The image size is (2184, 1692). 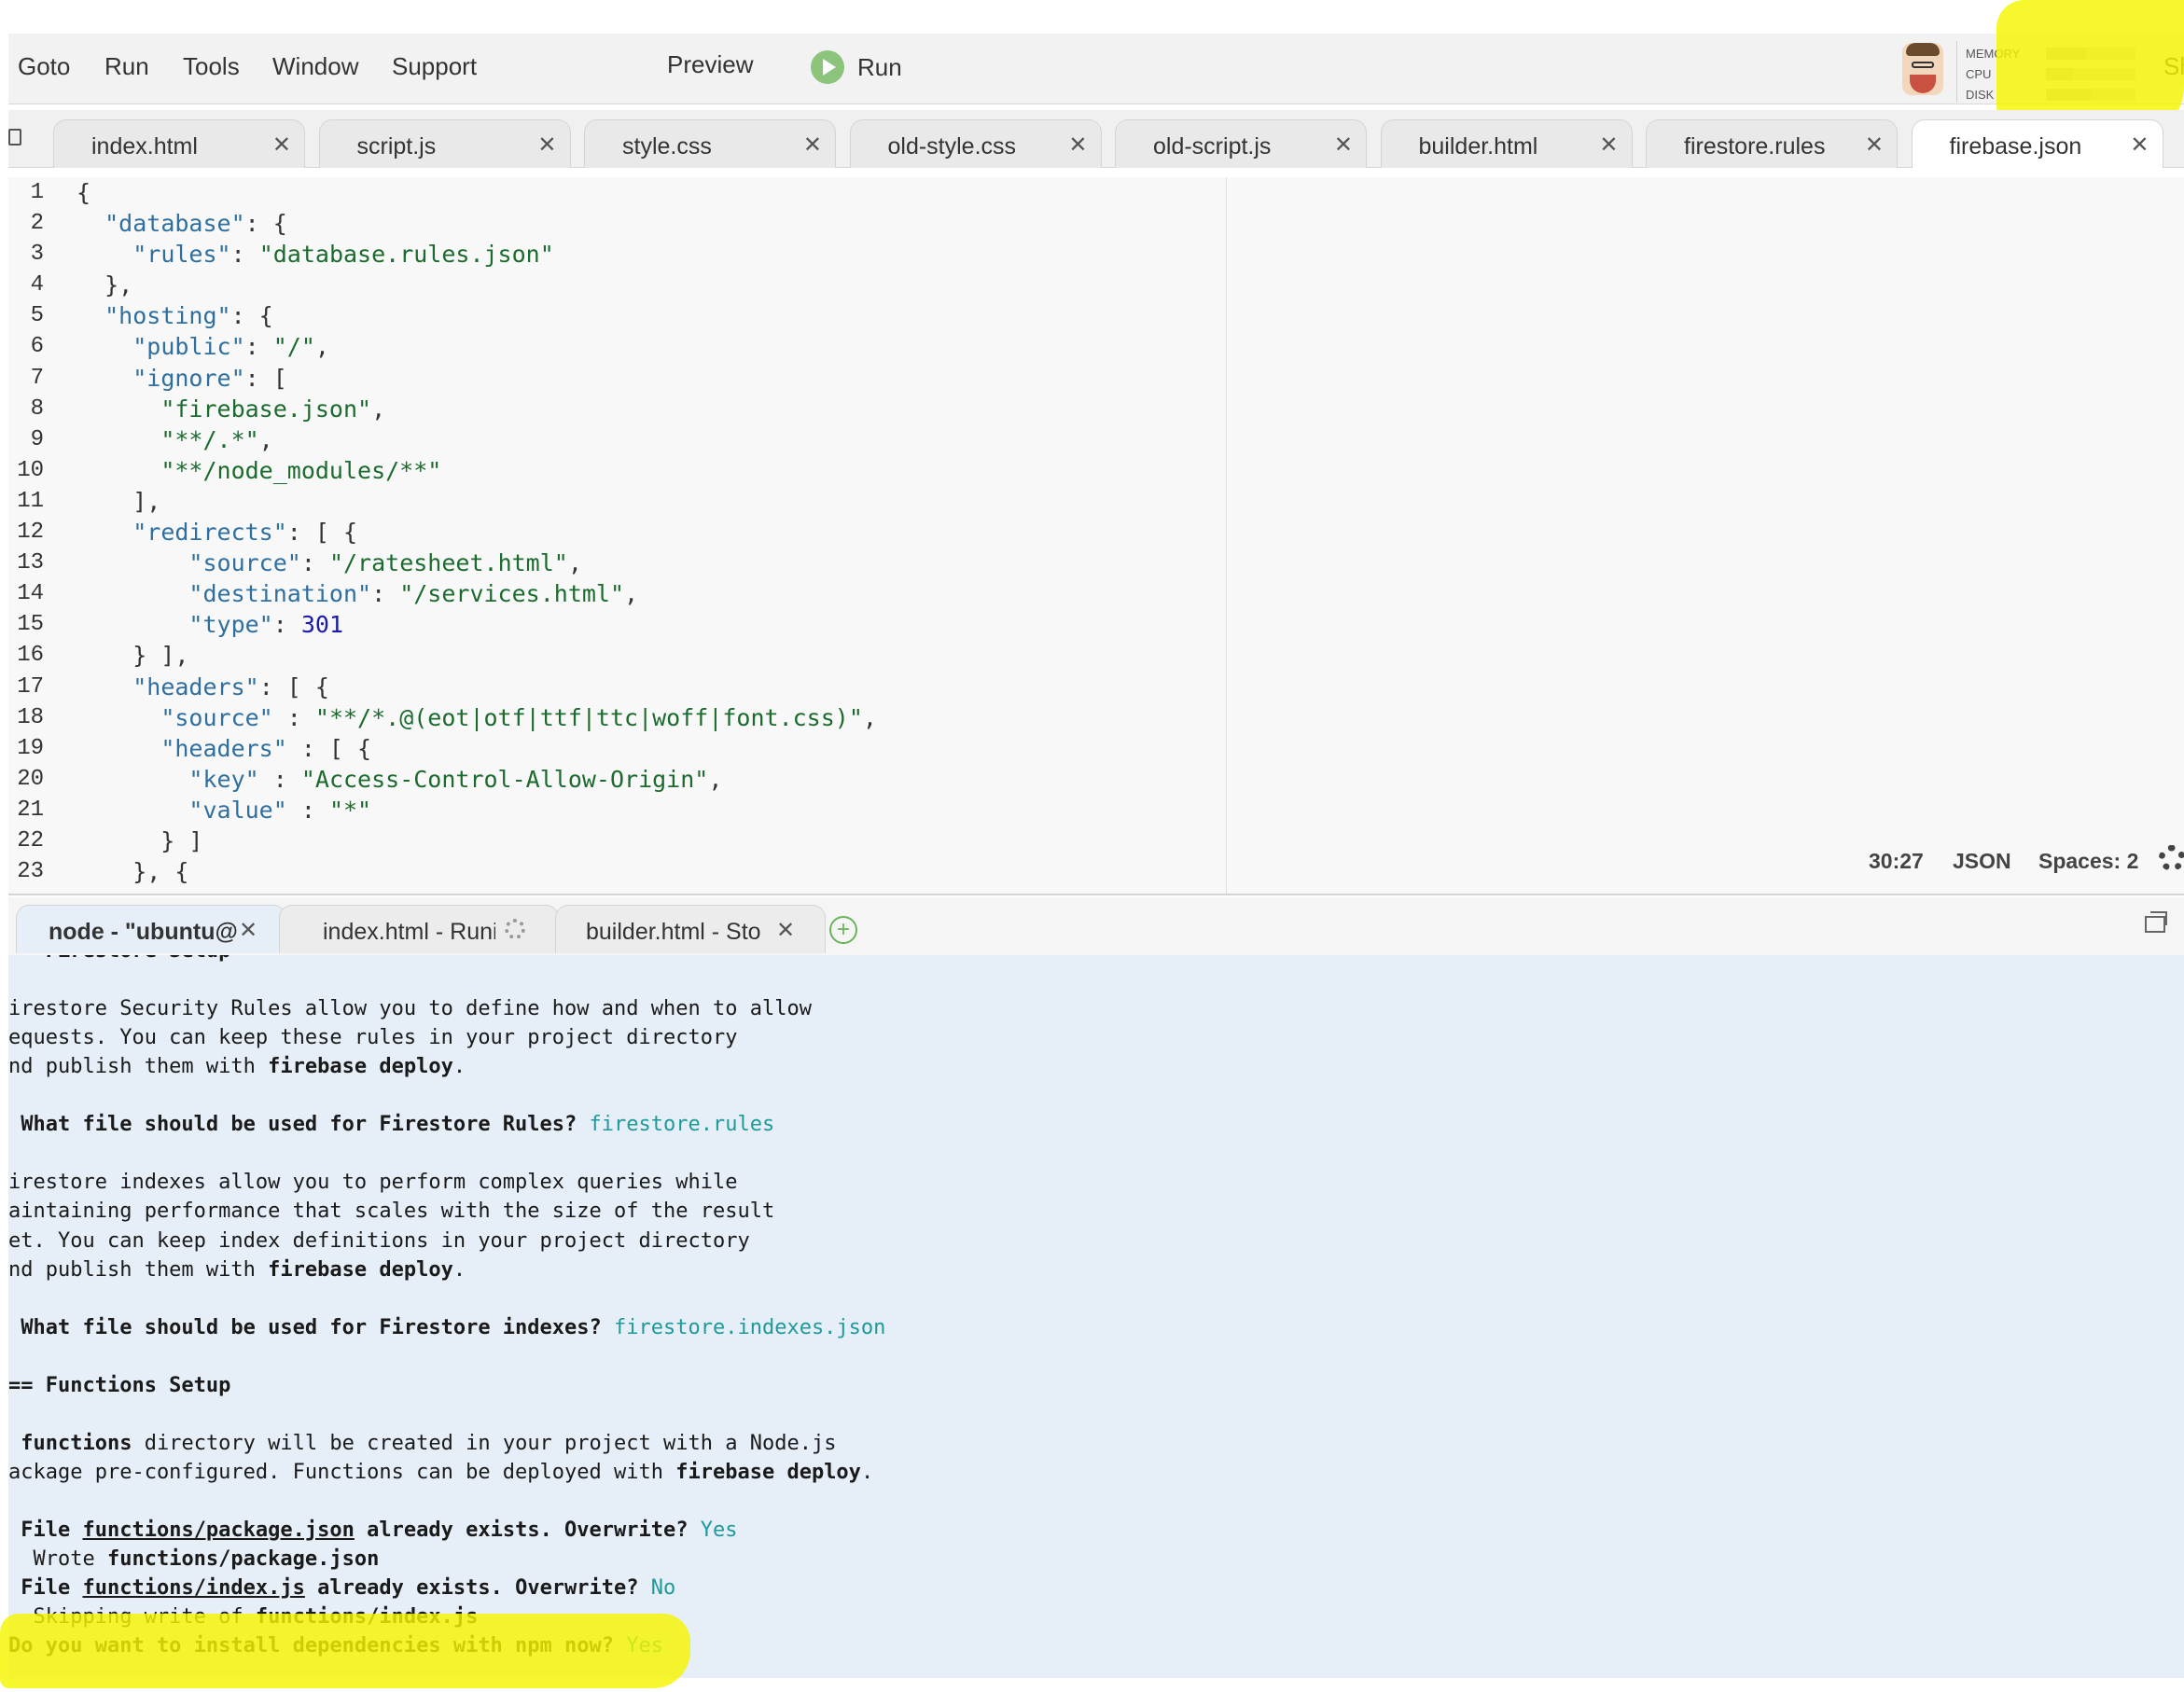 What do you see at coordinates (975, 143) in the screenshot?
I see `editor-tab: old-style.css ✕` at bounding box center [975, 143].